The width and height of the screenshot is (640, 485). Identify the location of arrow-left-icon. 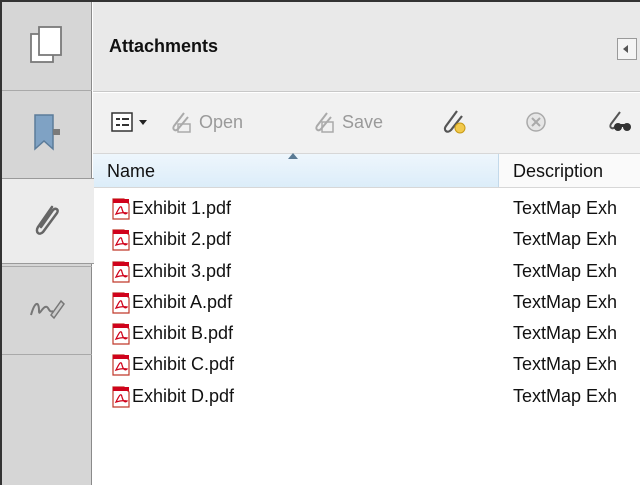
(625, 49).